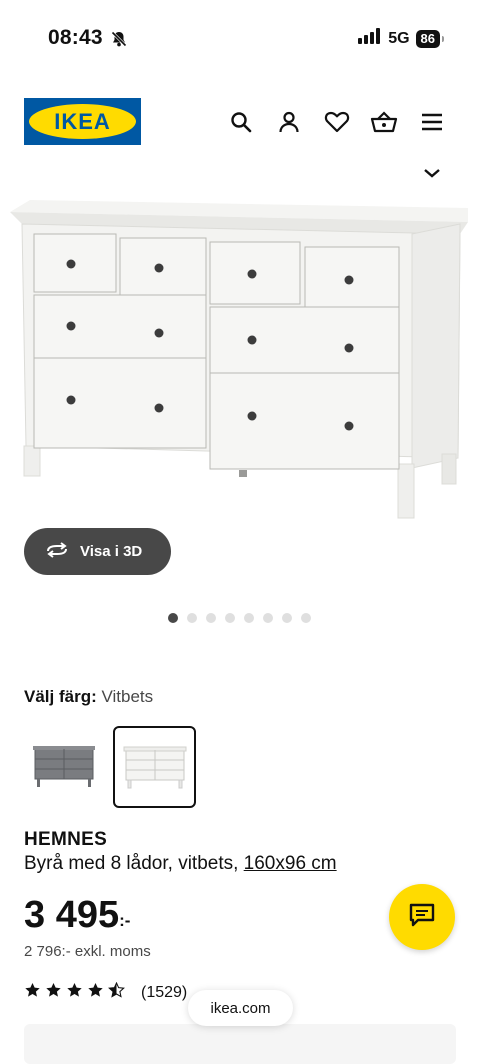 The height and width of the screenshot is (1064, 480). I want to click on bell-muted-icon, so click(119, 41).